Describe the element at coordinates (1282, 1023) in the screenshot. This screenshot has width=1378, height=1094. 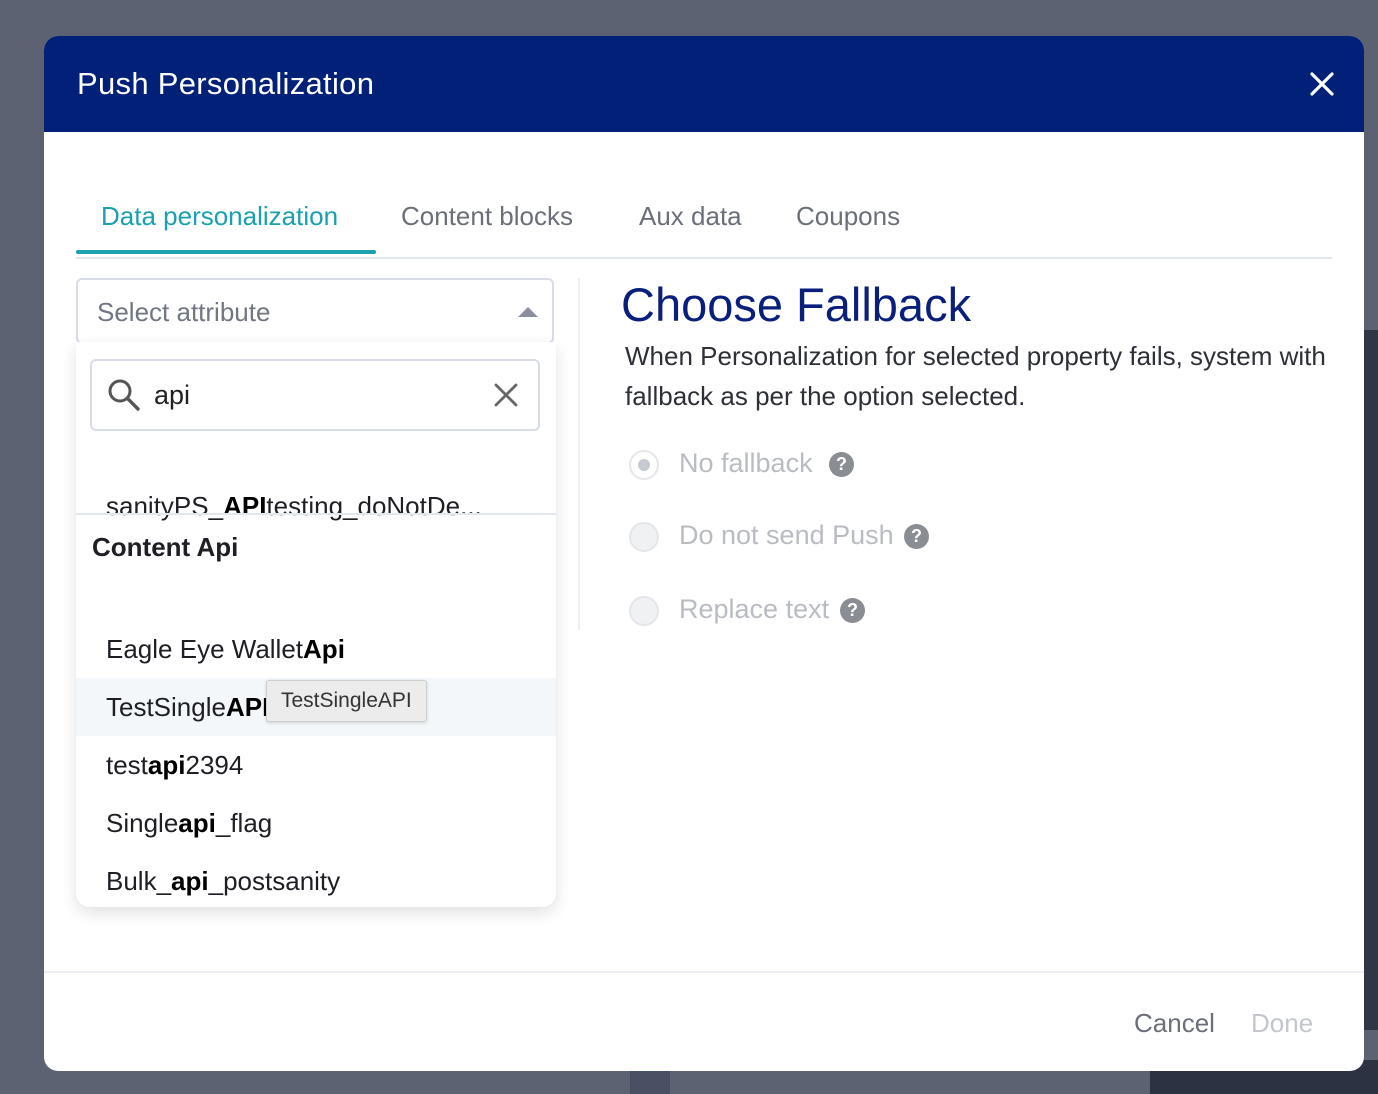
I see `done-button: Done` at that location.